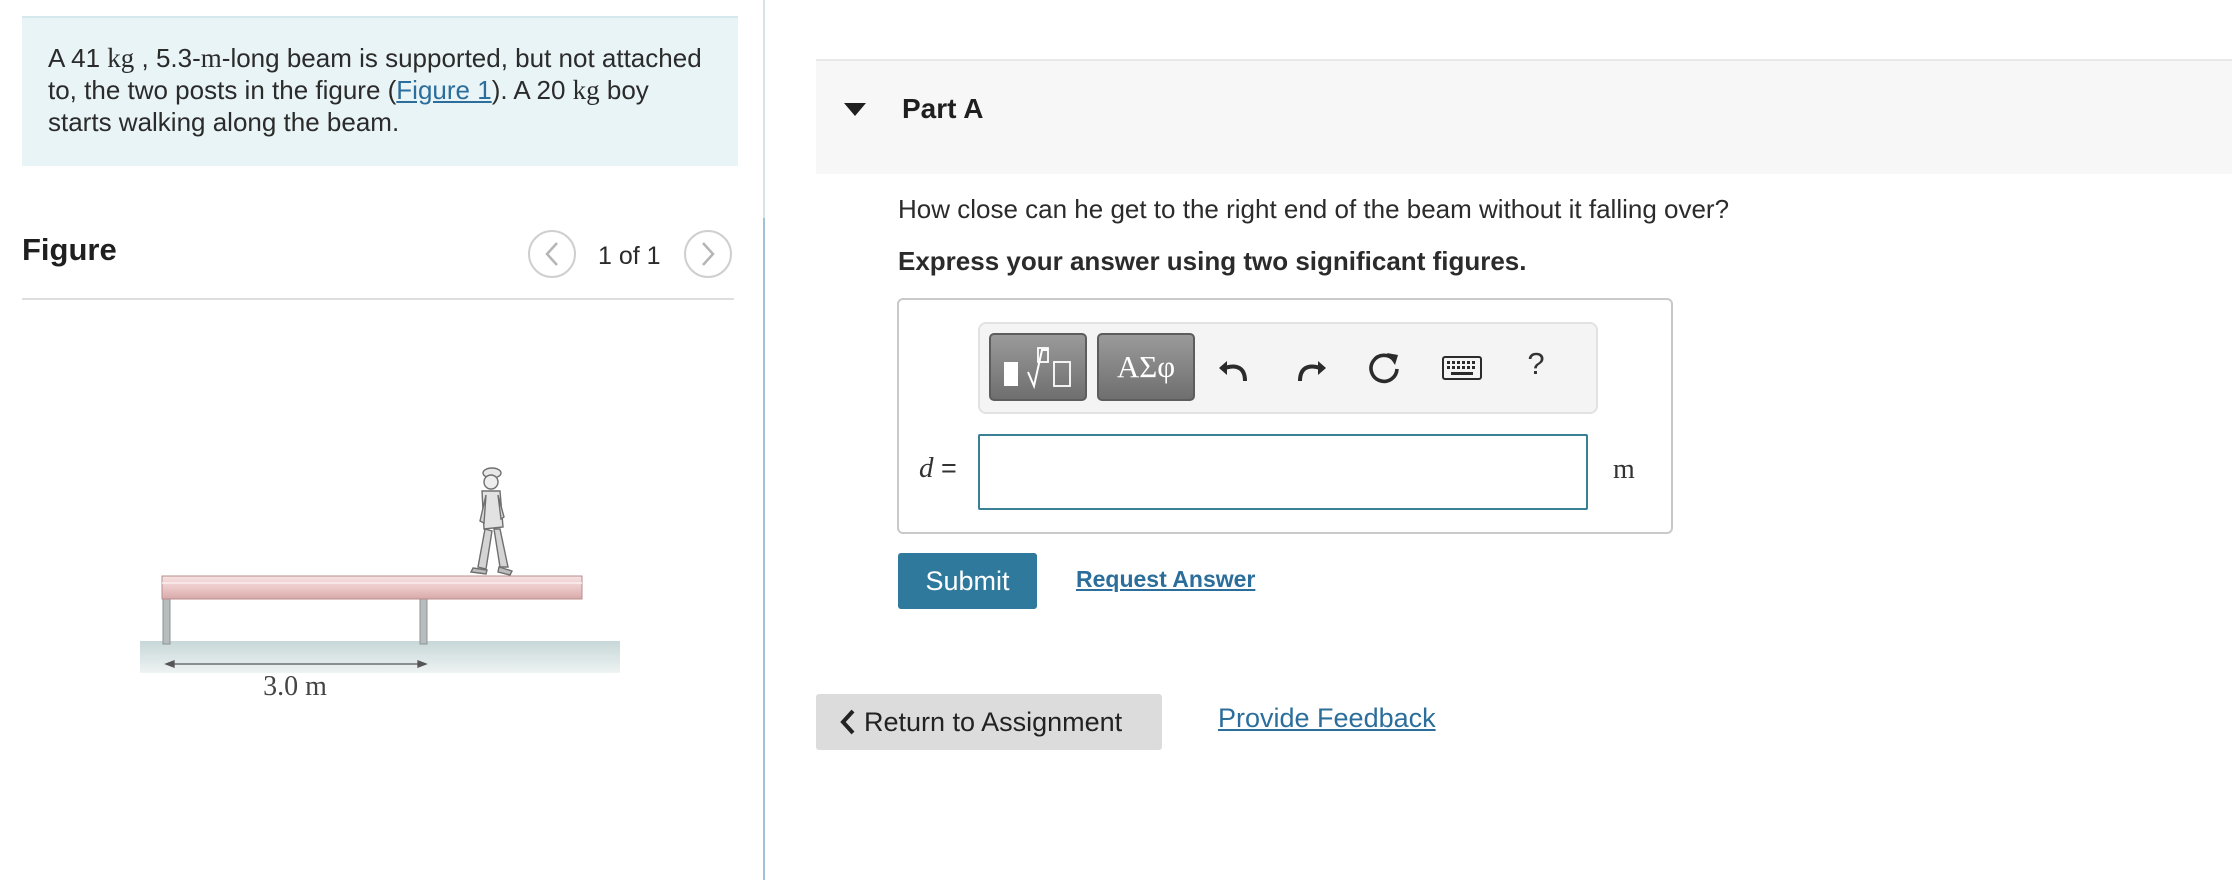 Image resolution: width=2232 pixels, height=880 pixels. I want to click on length-unit: m, so click(211, 58).